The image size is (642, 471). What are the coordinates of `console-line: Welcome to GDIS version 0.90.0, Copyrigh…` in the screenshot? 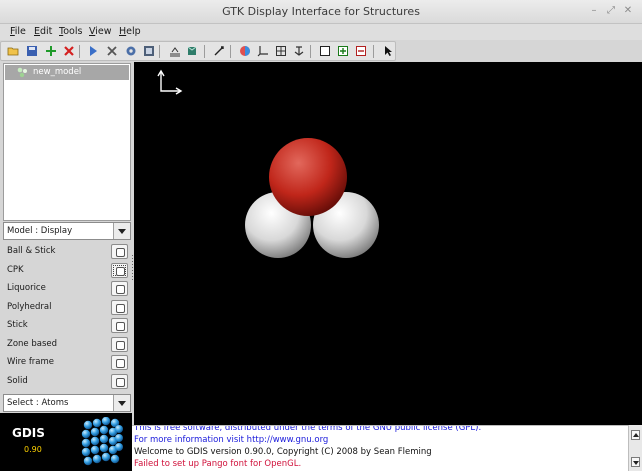 It's located at (283, 452).